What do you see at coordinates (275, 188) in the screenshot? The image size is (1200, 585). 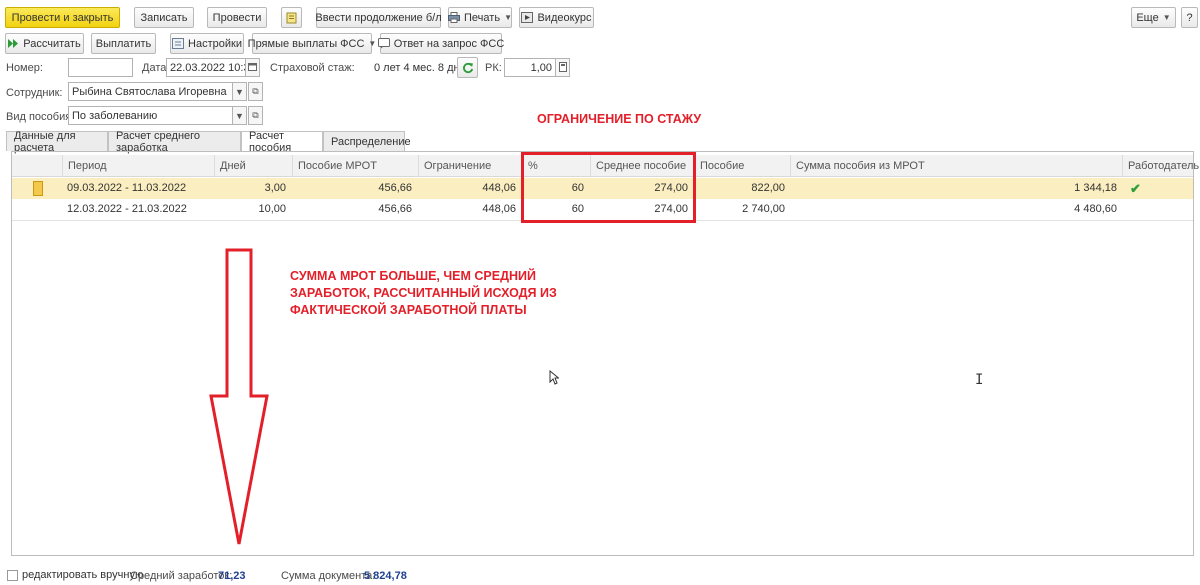 I see `cell-days: 3,00` at bounding box center [275, 188].